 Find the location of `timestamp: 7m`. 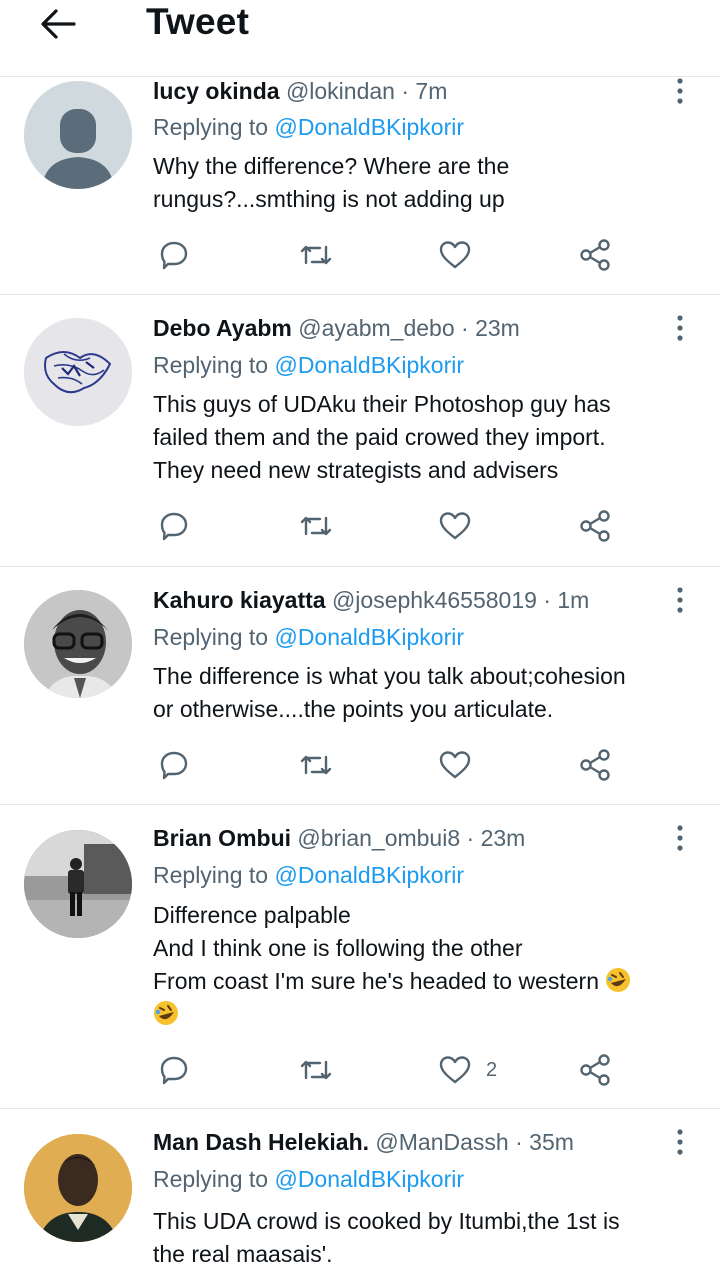

timestamp: 7m is located at coordinates (431, 91).